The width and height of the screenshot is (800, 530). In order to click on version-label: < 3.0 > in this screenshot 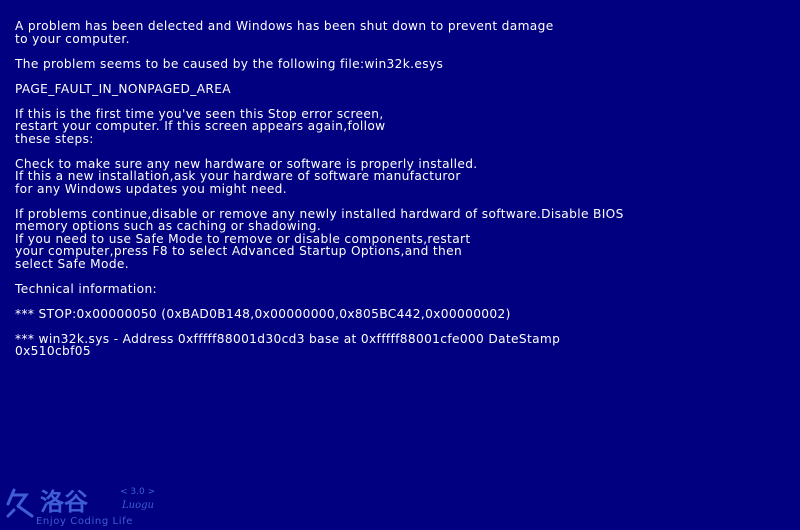, I will do `click(138, 492)`.